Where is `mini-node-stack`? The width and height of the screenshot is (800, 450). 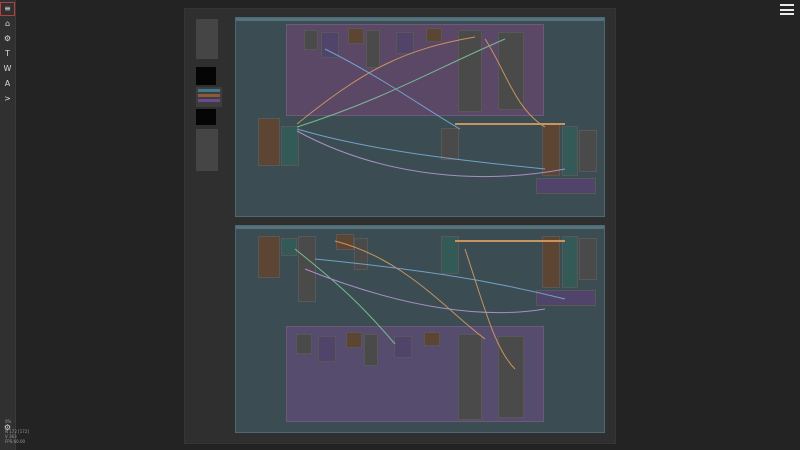 mini-node-stack is located at coordinates (209, 97).